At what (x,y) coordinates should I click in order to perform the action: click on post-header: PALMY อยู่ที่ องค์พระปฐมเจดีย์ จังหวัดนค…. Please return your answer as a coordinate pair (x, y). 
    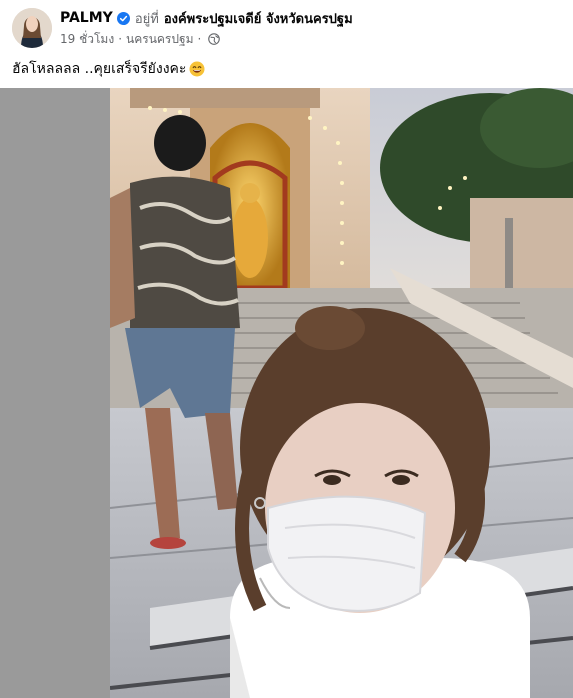
    Looking at the image, I should click on (286, 44).